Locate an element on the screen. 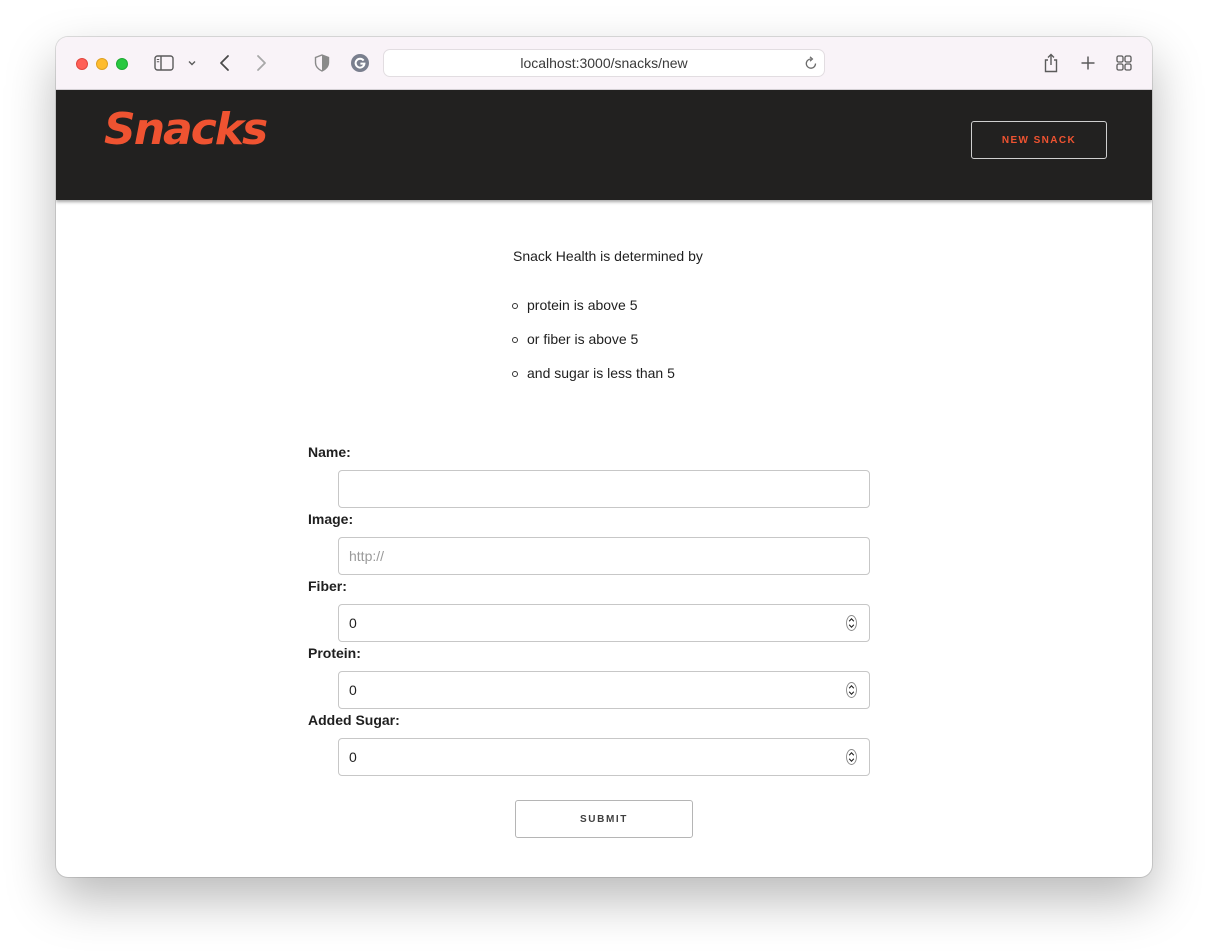 The image size is (1208, 951). protein-input-value: 0 is located at coordinates (353, 690).